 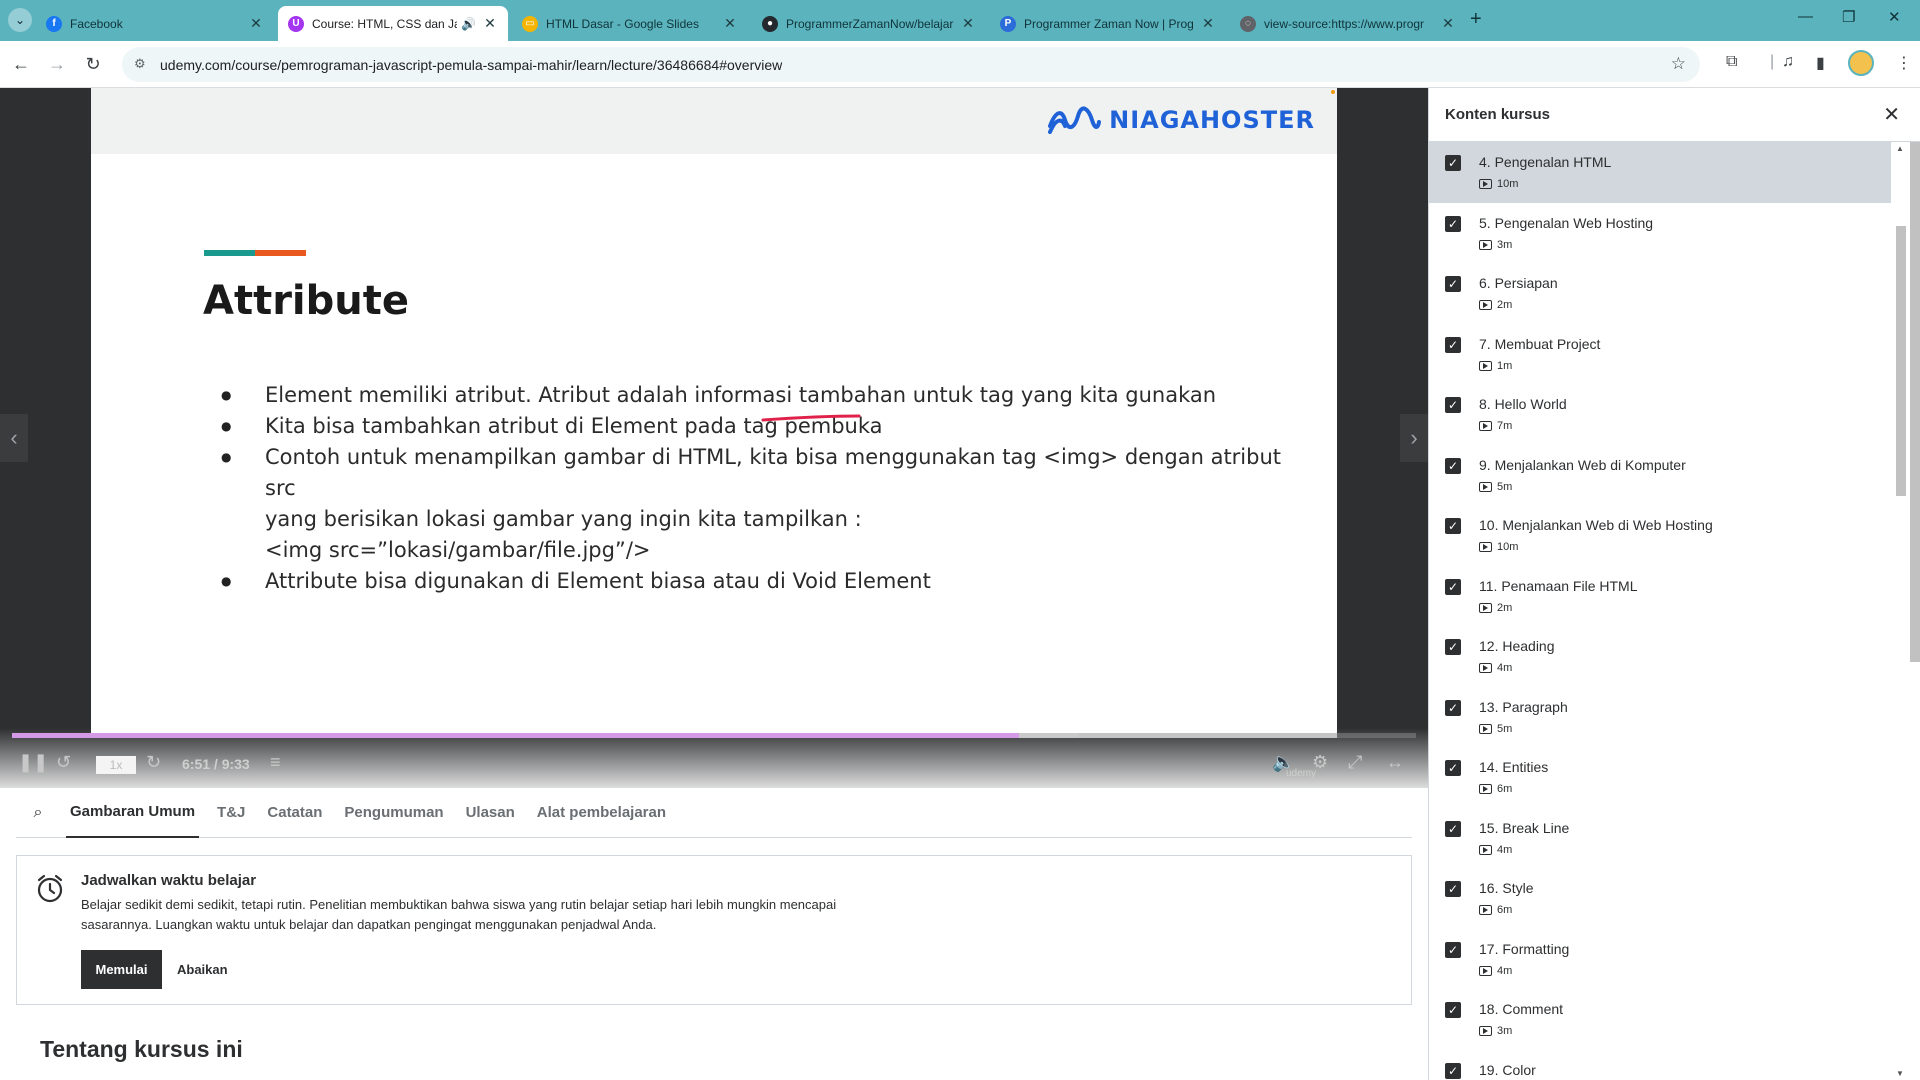 What do you see at coordinates (1678, 64) in the screenshot?
I see `bookmark-star-icon: ☆` at bounding box center [1678, 64].